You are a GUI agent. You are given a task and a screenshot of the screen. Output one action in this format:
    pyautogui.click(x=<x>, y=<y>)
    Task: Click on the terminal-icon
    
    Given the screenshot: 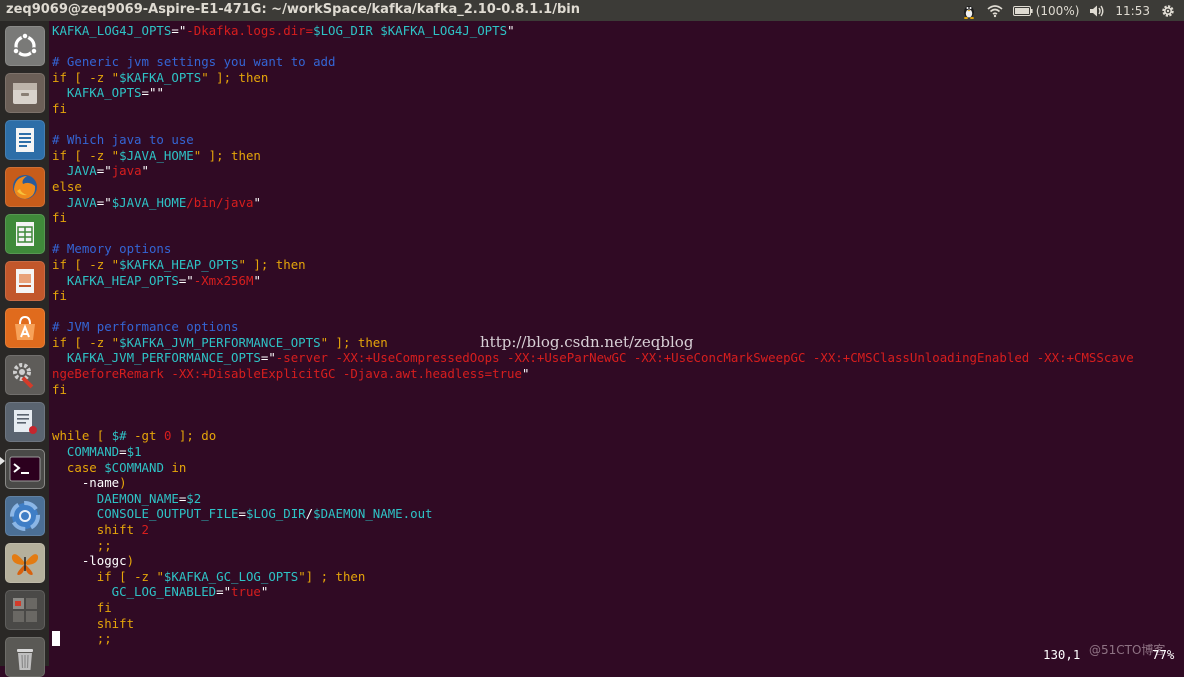 What is the action you would take?
    pyautogui.click(x=25, y=469)
    